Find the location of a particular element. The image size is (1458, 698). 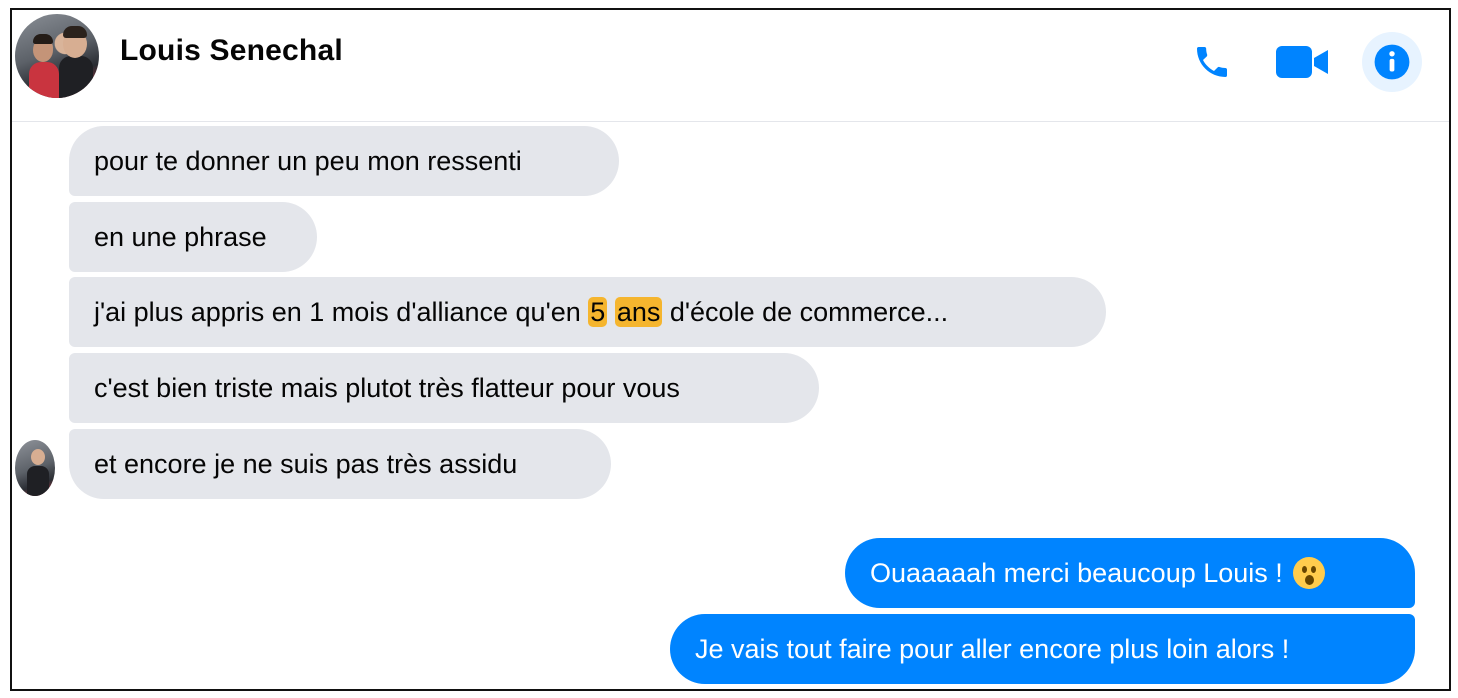

incoming-message: pour te donner un peu mon ressenti is located at coordinates (344, 161).